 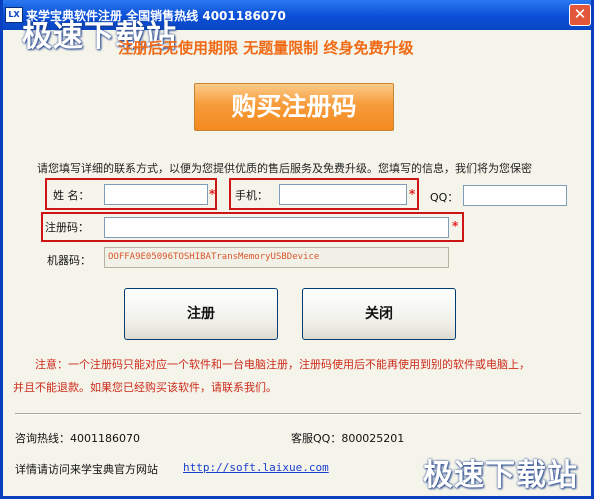 I want to click on website-link: http://soft.laixue.com, so click(x=256, y=467).